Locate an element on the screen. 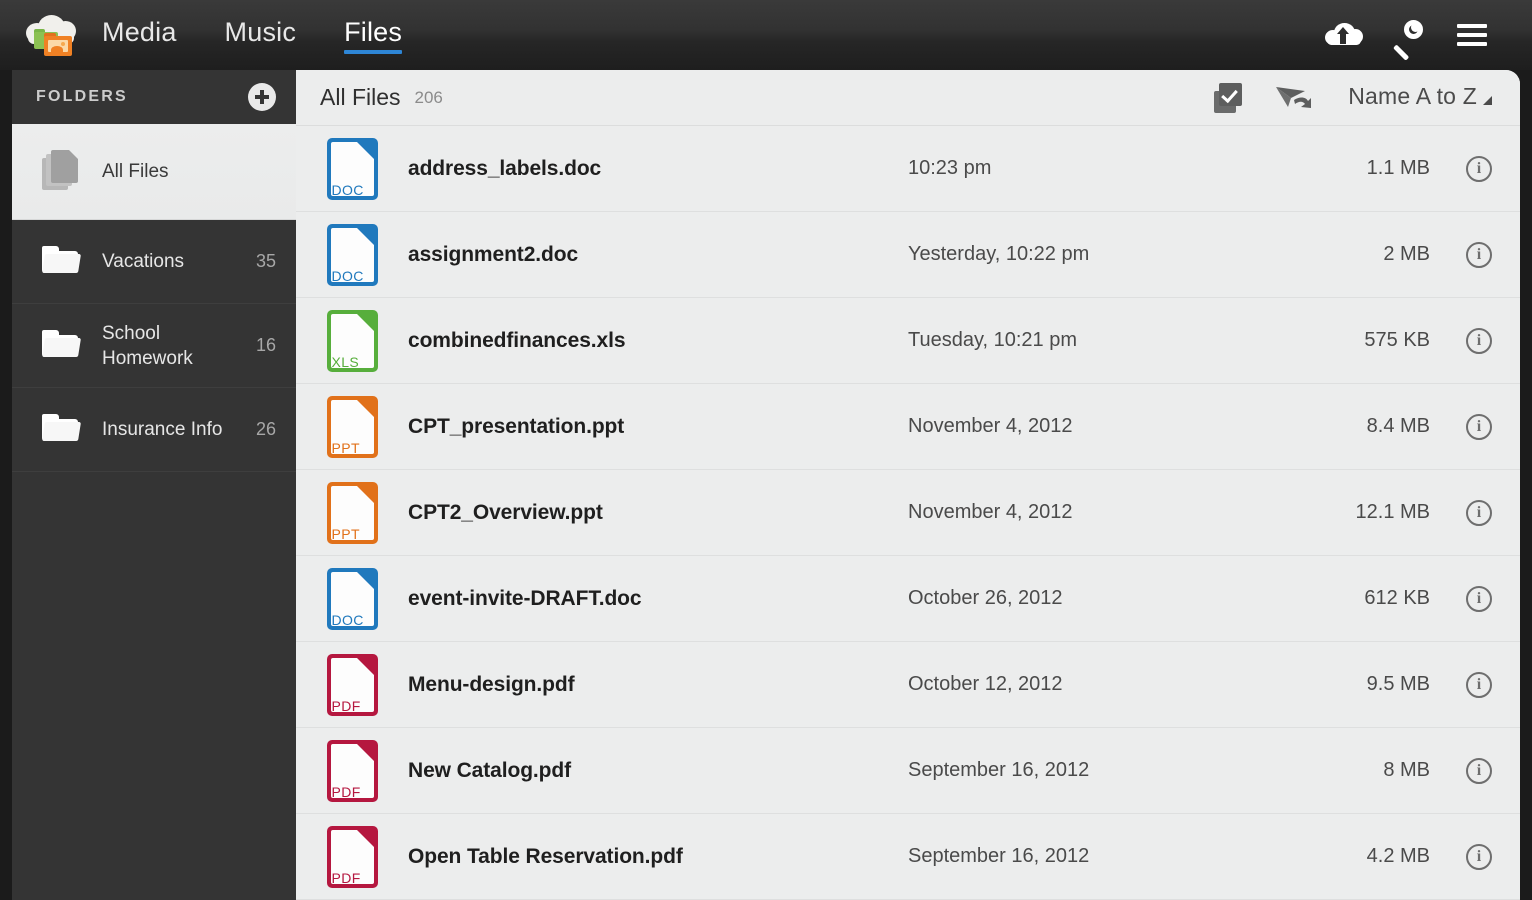  add-folder-plus-icon is located at coordinates (262, 97).